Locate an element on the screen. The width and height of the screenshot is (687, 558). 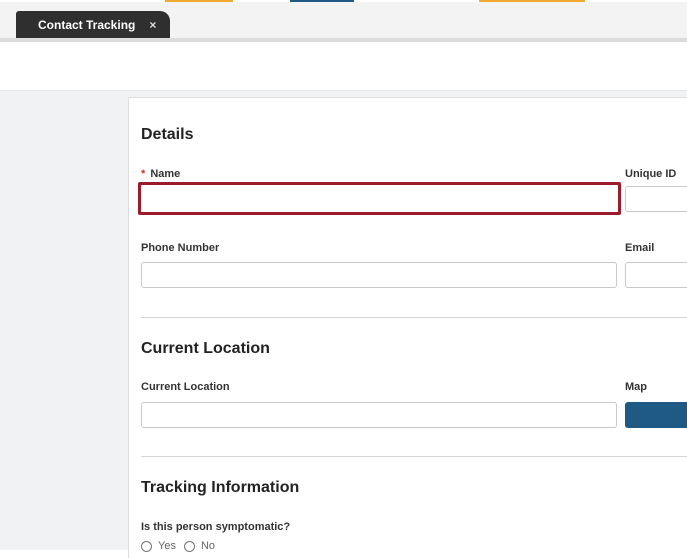
phone-number-label: Phone Number is located at coordinates (180, 248).